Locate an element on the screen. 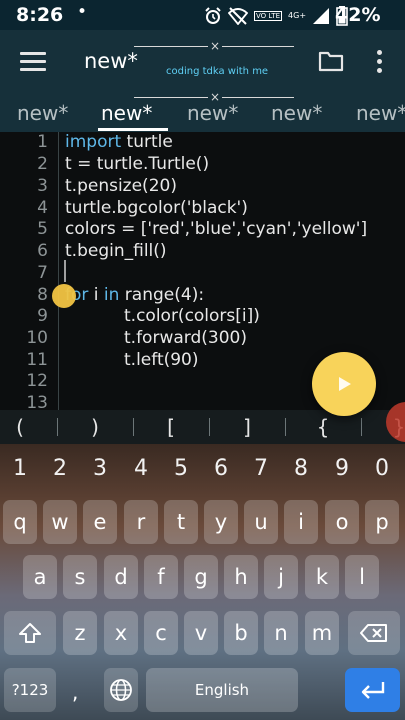 This screenshot has width=405, height=720. code-text: turtle is located at coordinates (147, 142).